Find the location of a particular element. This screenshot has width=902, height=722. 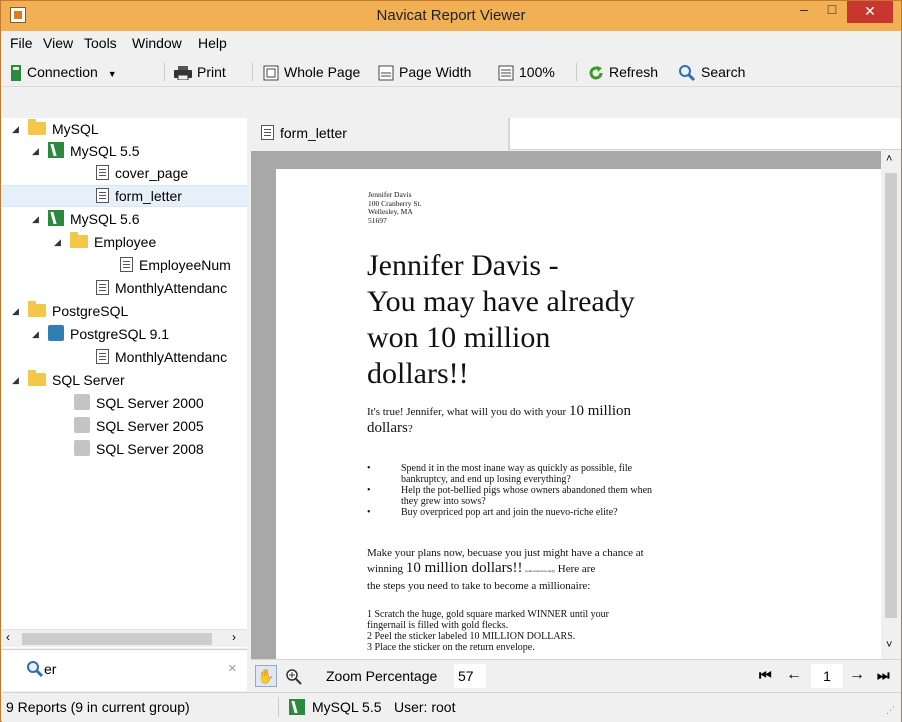

tree-node-cover-page: cover_page is located at coordinates (142, 173).